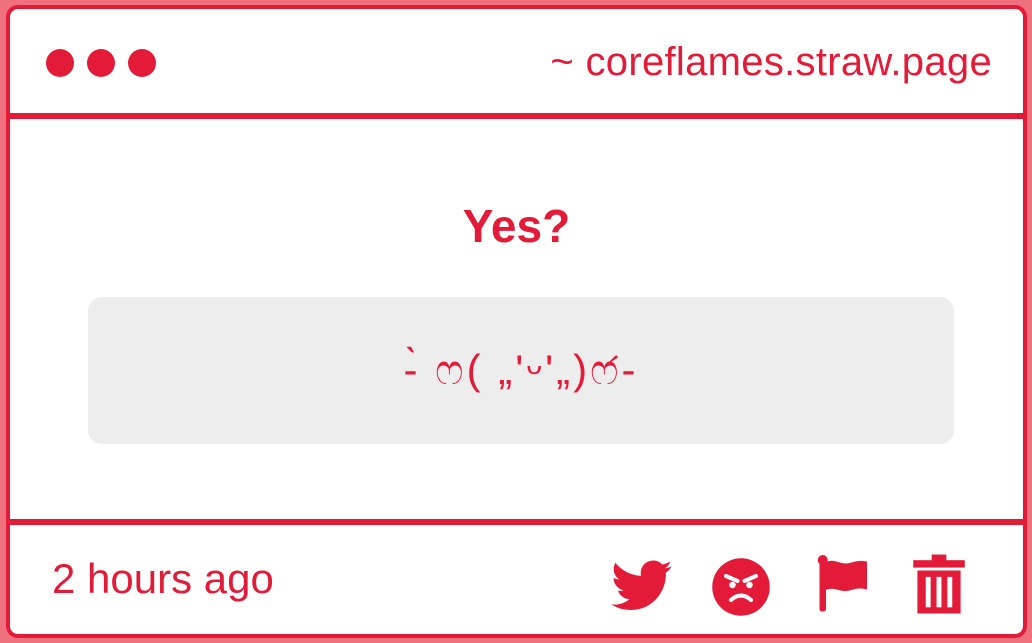  I want to click on timestamp: 2 hours ago, so click(163, 578).